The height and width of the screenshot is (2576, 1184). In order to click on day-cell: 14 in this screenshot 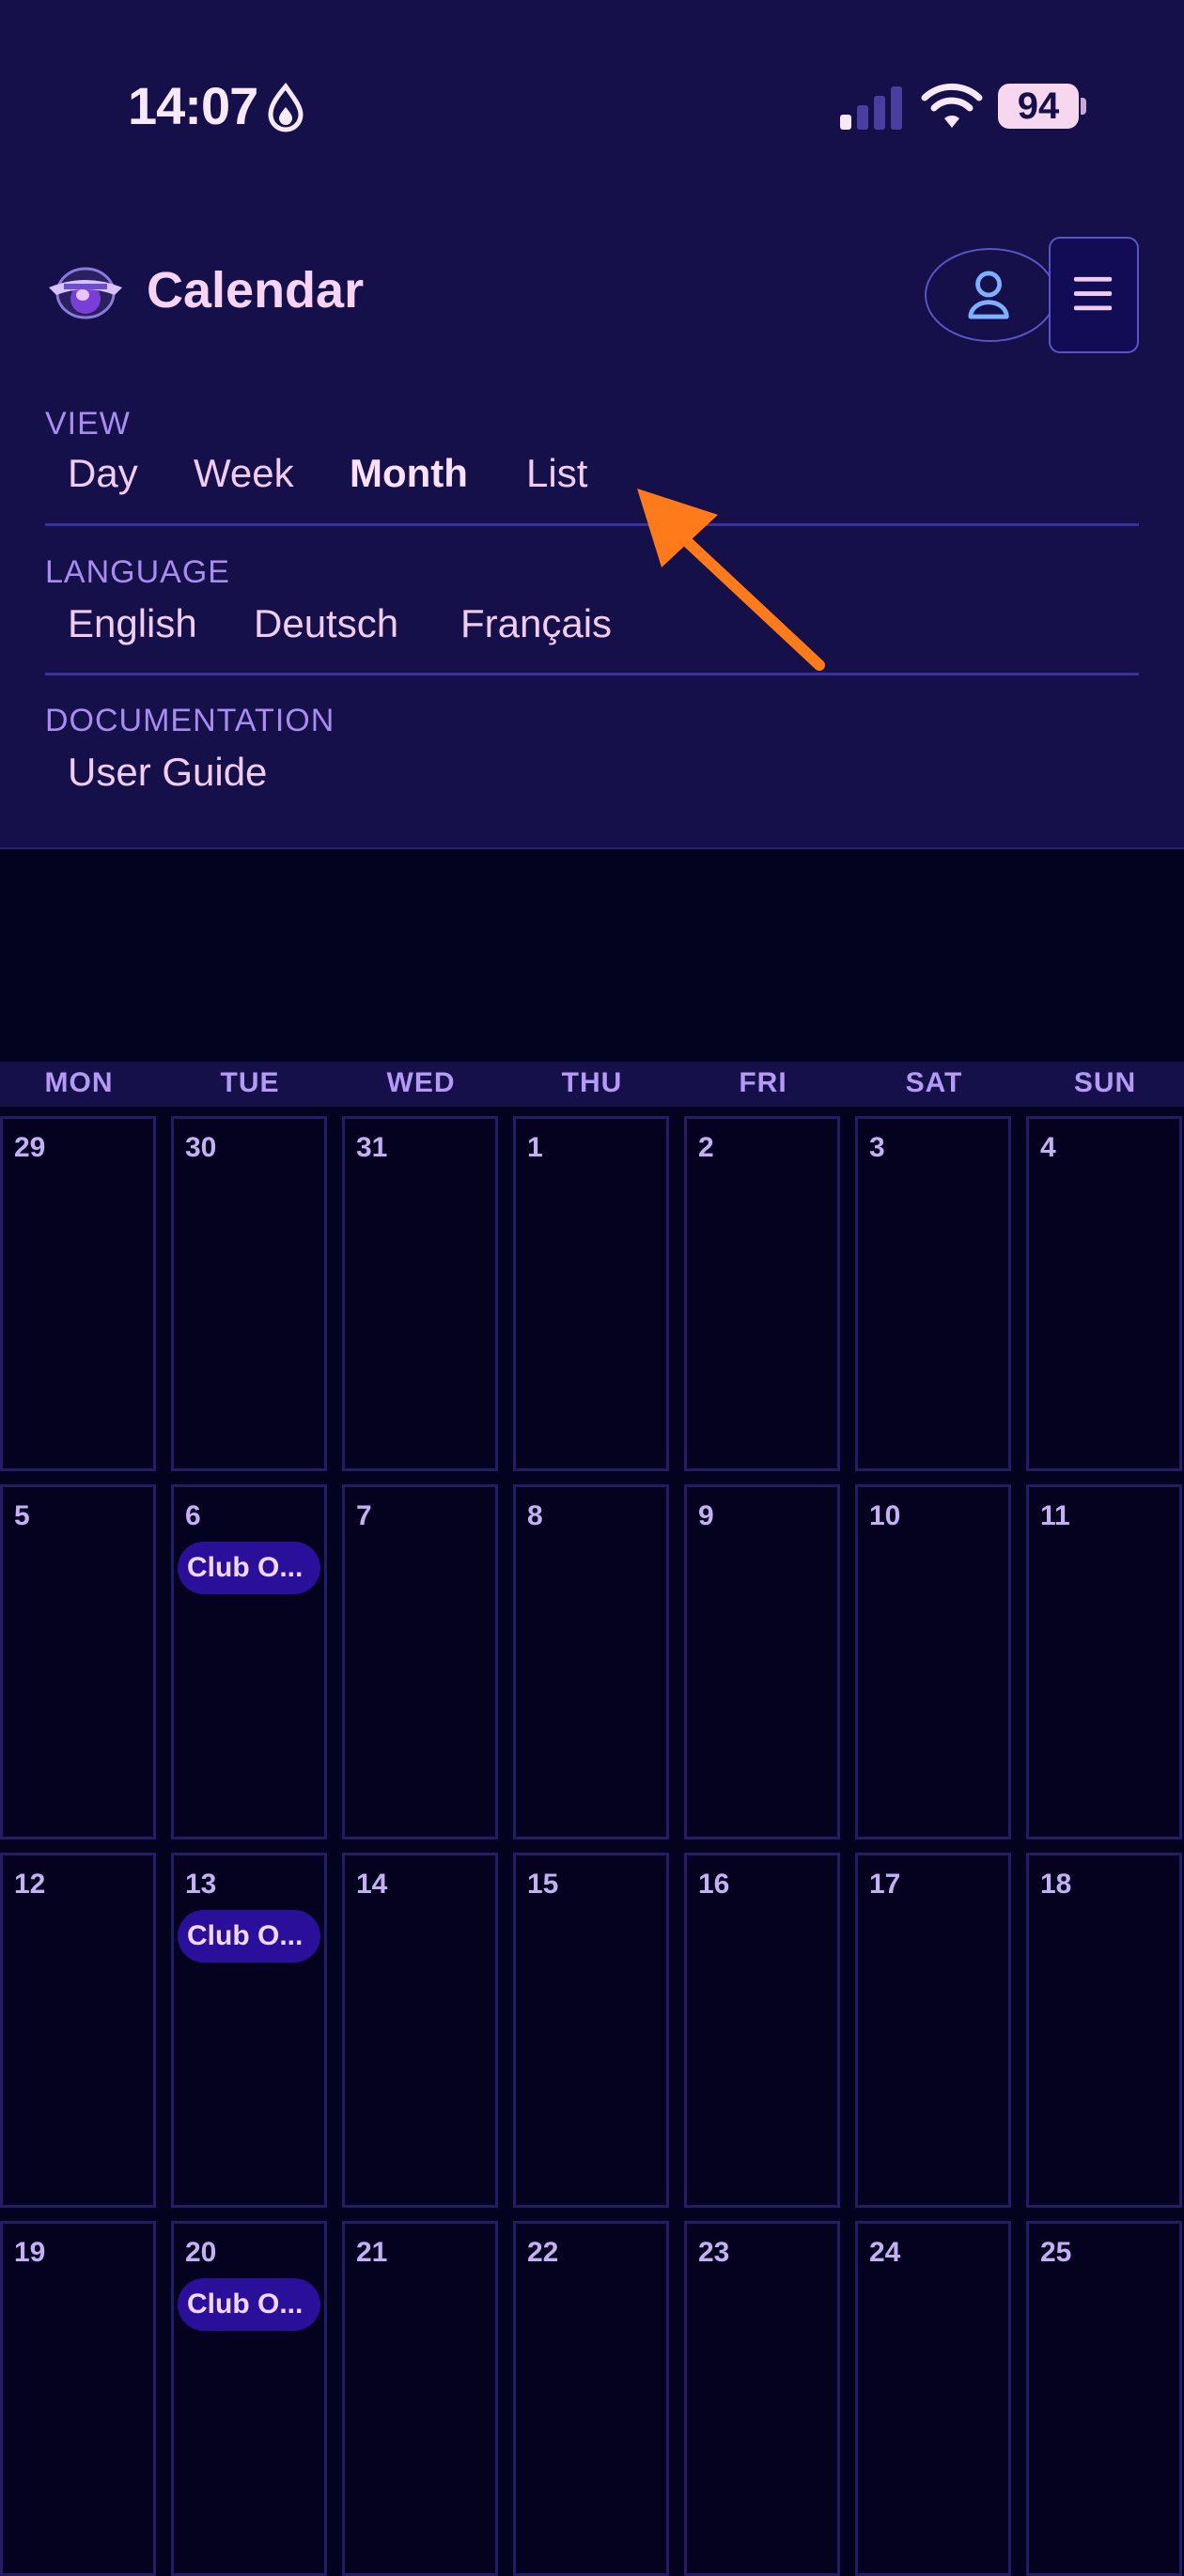, I will do `click(420, 2030)`.